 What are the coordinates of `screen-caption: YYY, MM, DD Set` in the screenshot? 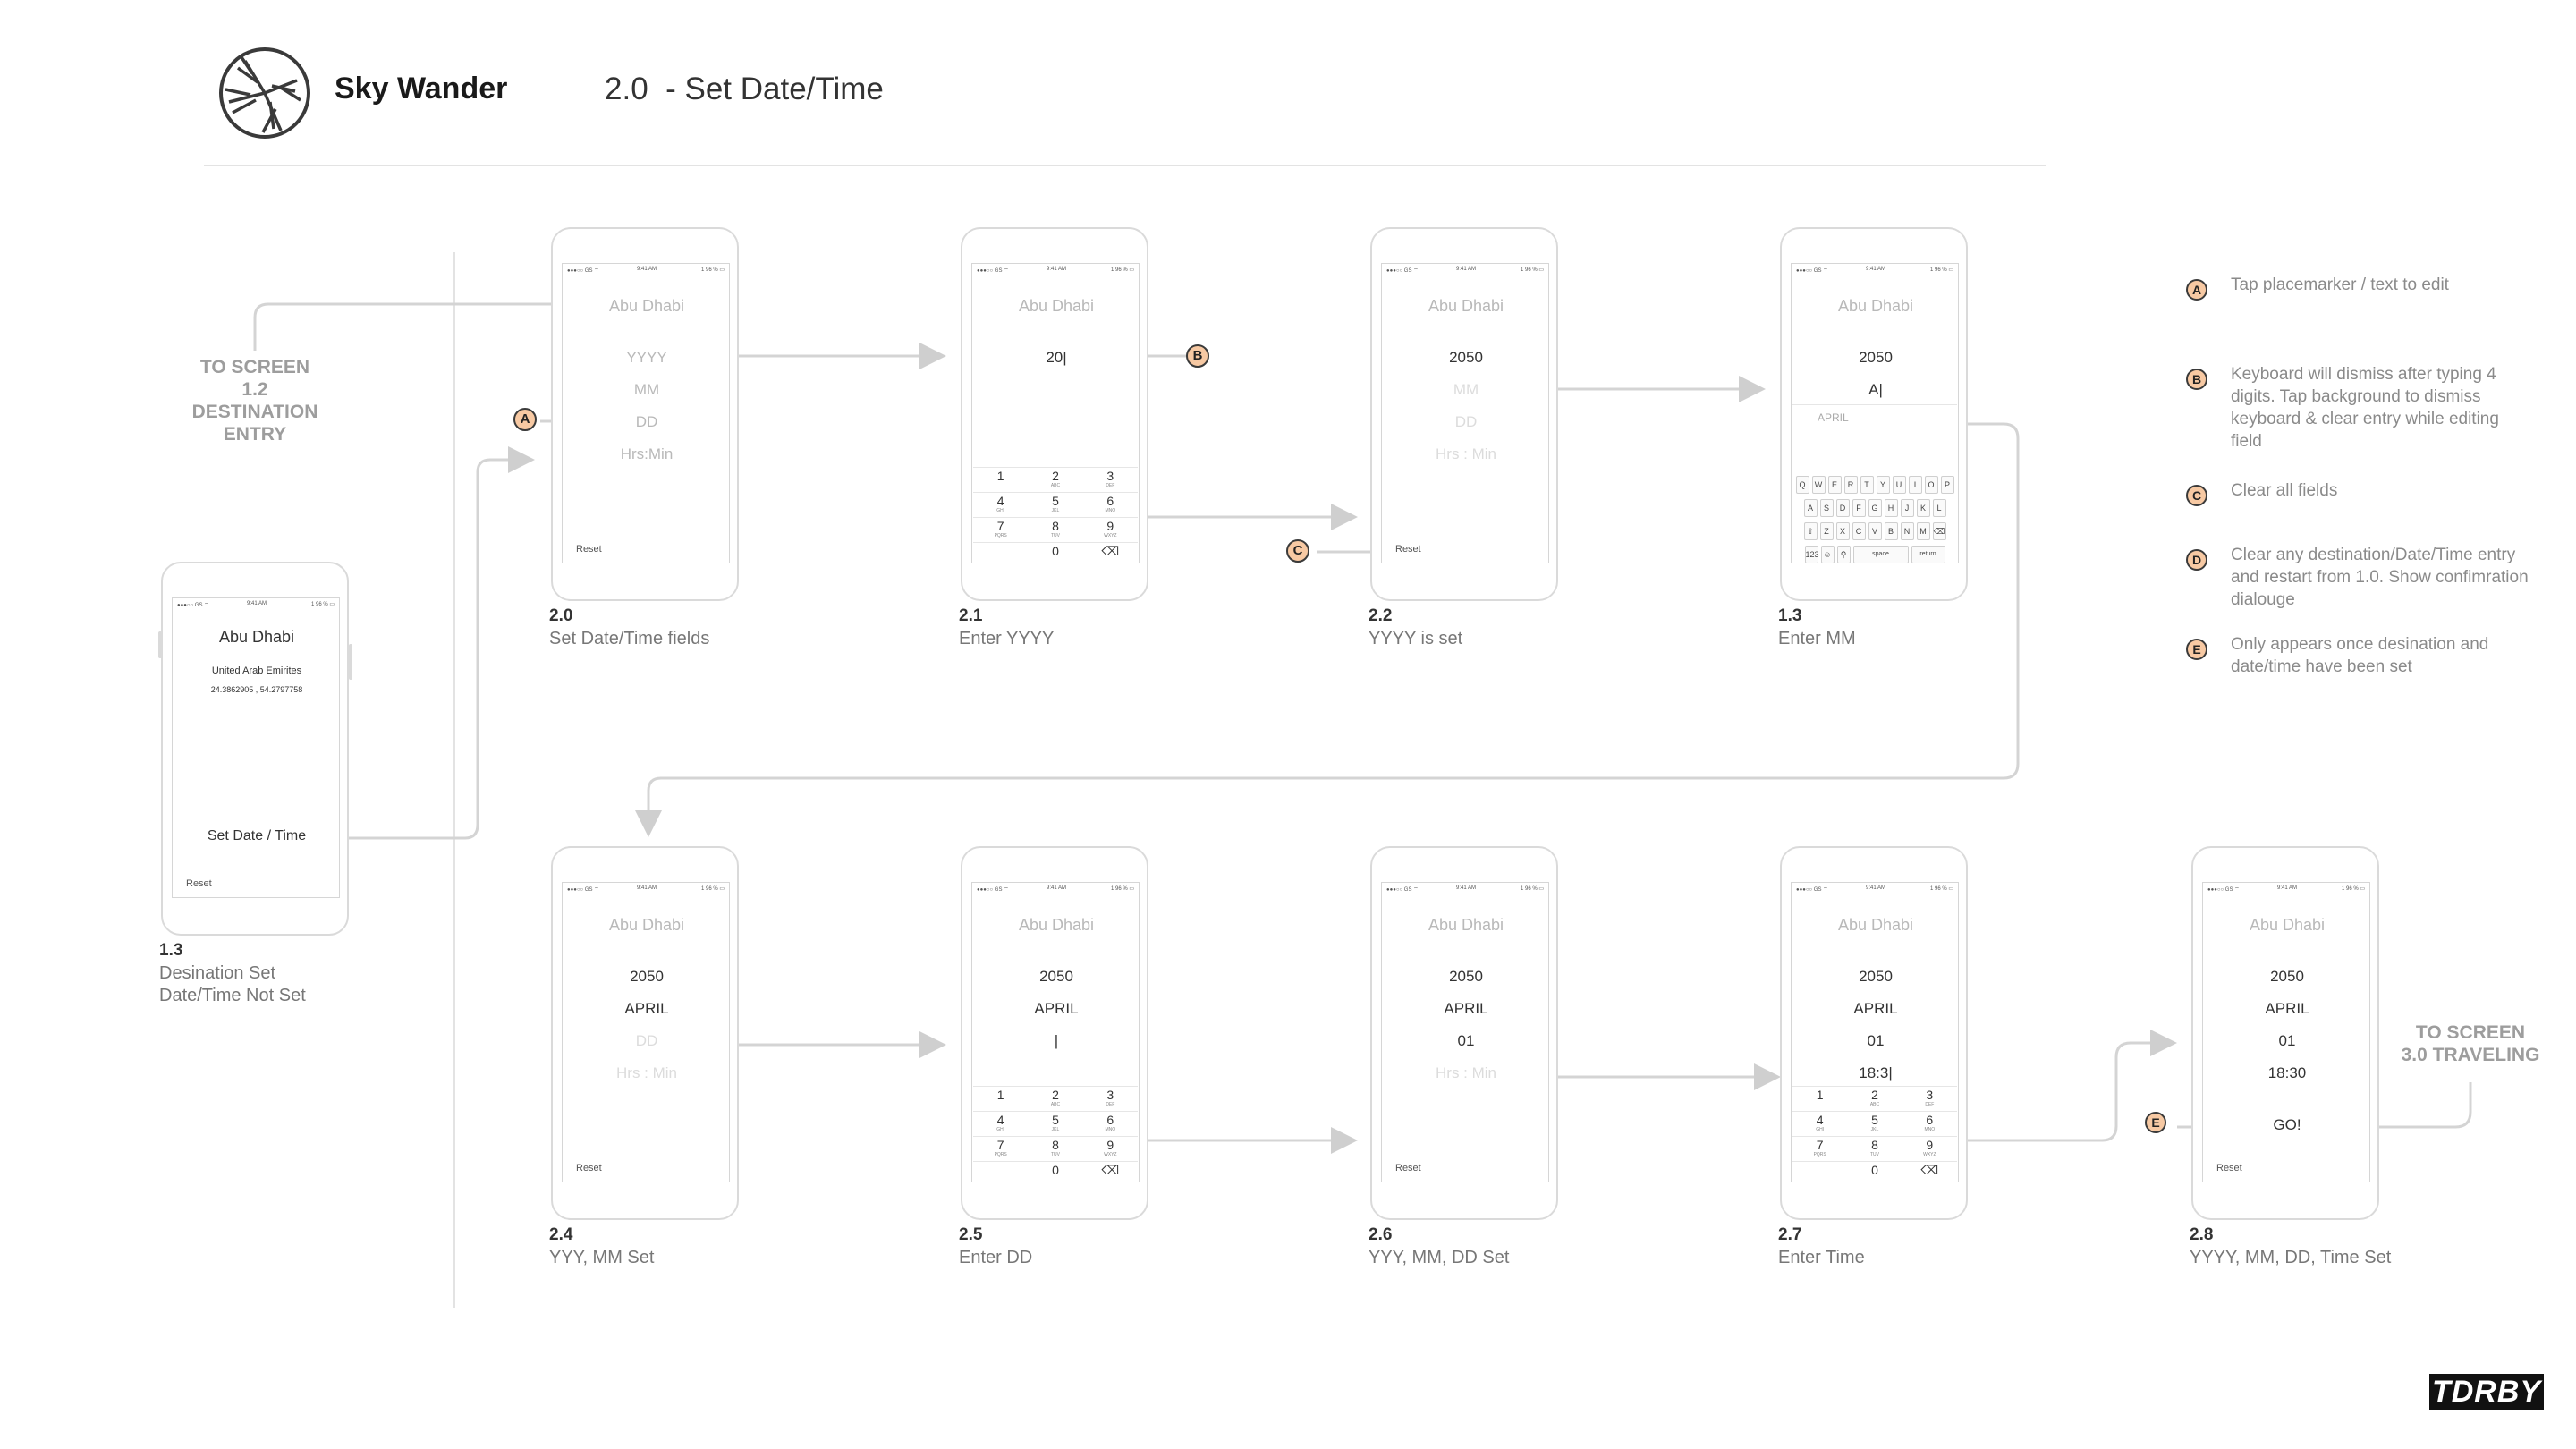 It's located at (1439, 1257).